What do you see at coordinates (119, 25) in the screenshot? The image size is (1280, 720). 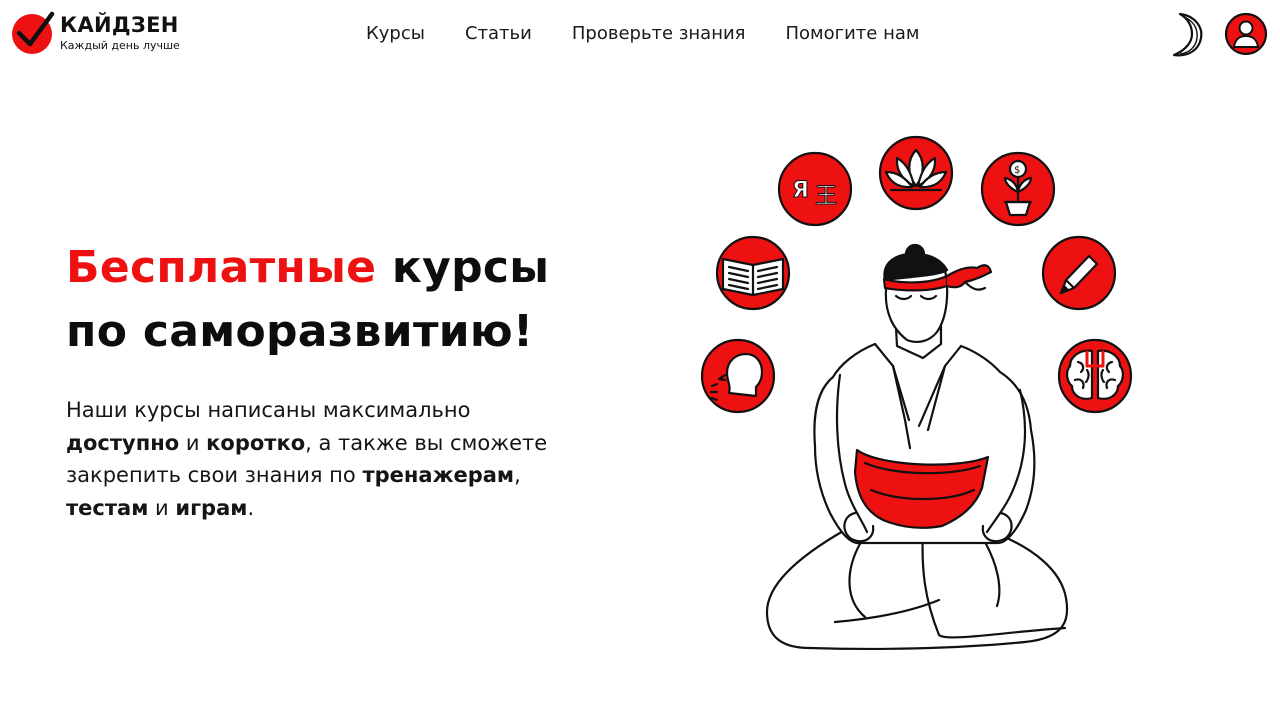 I see `logo-title: КАЙДЗЕН` at bounding box center [119, 25].